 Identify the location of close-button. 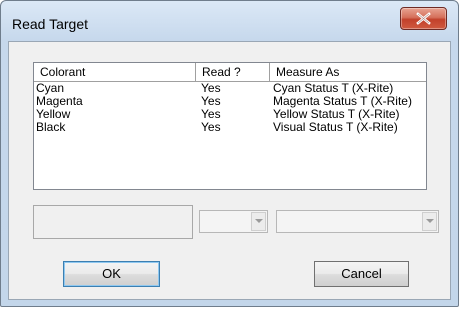
(423, 18).